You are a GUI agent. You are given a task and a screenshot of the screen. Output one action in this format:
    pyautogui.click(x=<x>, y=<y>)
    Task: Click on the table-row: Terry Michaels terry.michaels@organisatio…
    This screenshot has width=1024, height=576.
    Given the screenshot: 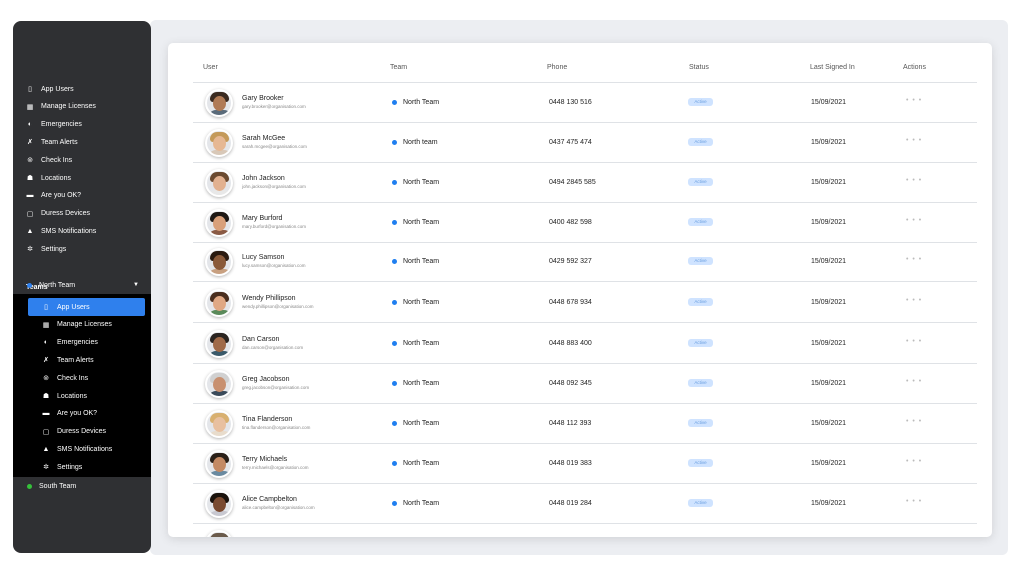 What is the action you would take?
    pyautogui.click(x=580, y=464)
    